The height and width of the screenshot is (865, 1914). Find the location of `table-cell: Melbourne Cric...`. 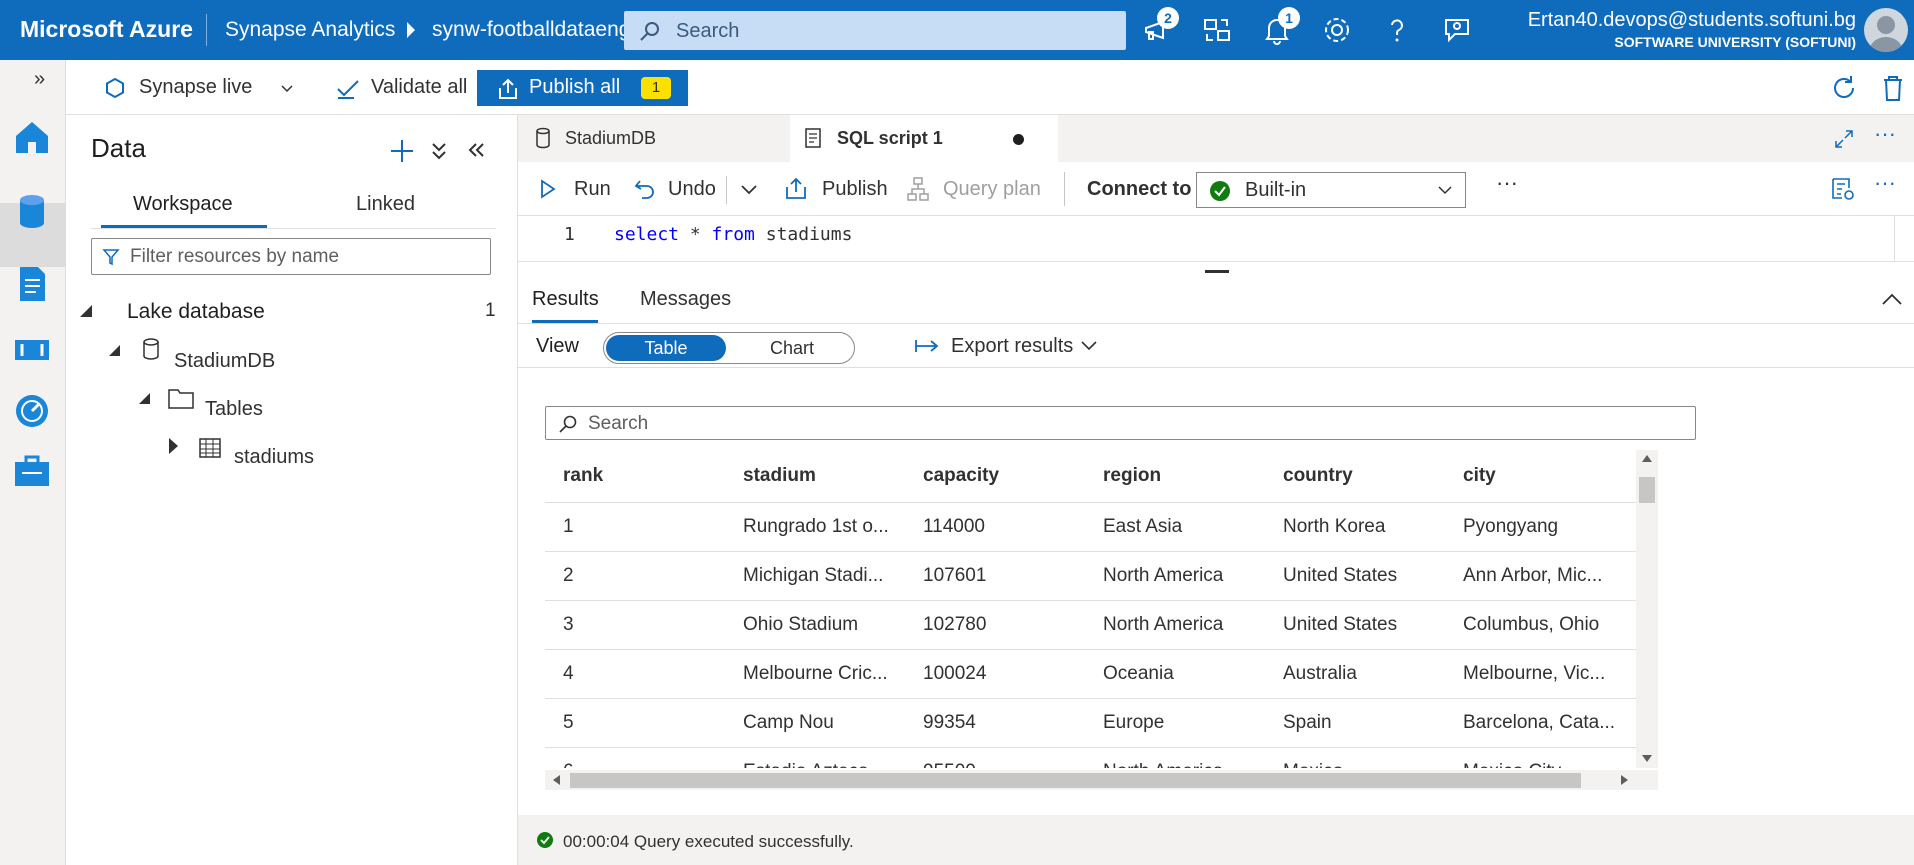

table-cell: Melbourne Cric... is located at coordinates (815, 674).